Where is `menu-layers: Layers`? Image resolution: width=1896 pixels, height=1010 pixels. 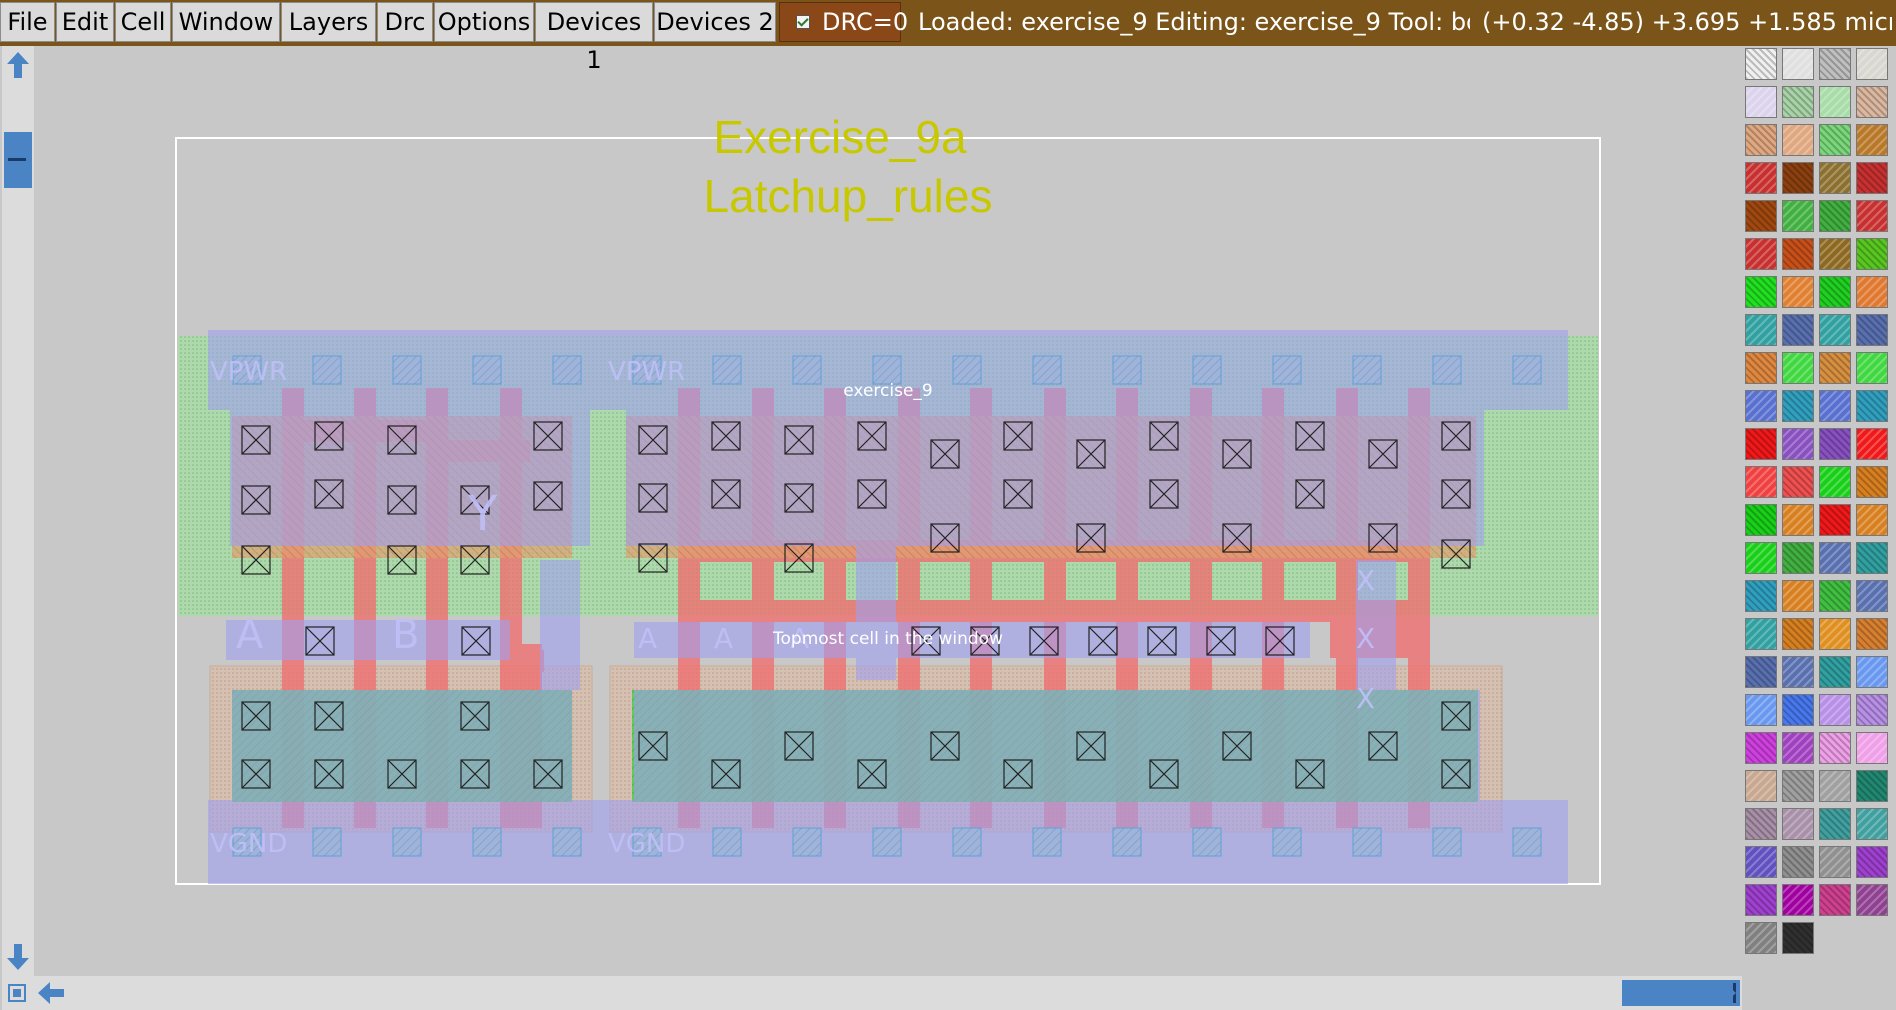
menu-layers: Layers is located at coordinates (328, 22).